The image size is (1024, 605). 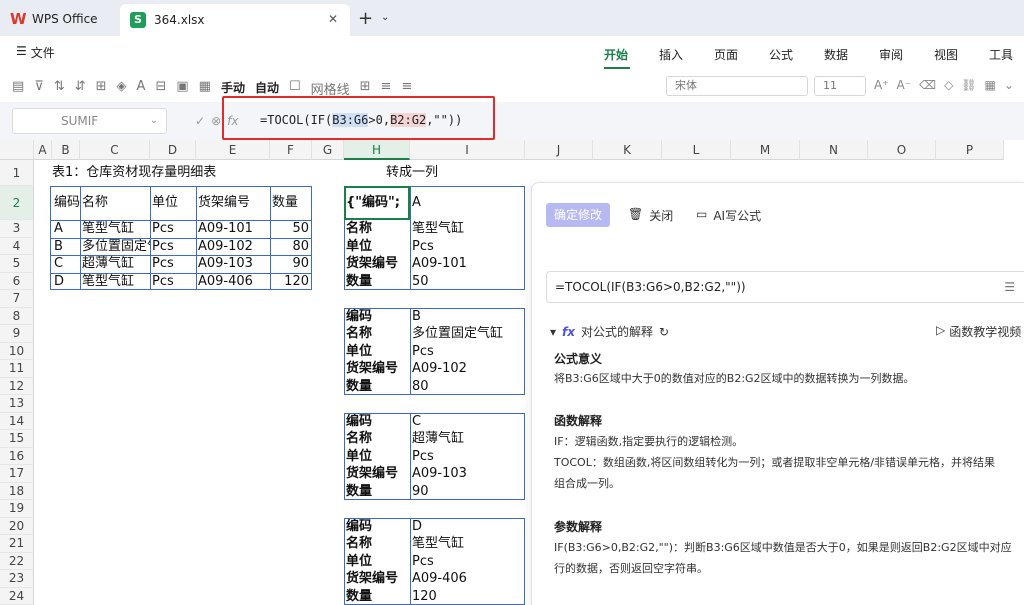 I want to click on panel-formula-input: =TOCOL(IF(B3:G6>0,B2:G2,"")) ☰, so click(x=785, y=287).